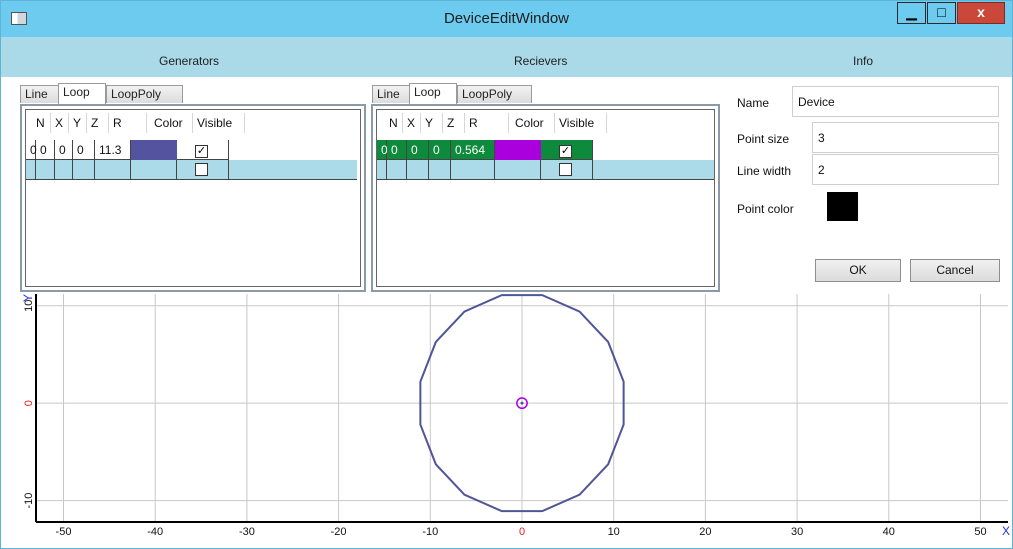 This screenshot has width=1013, height=549. I want to click on gen-col-y: Y, so click(78, 123).